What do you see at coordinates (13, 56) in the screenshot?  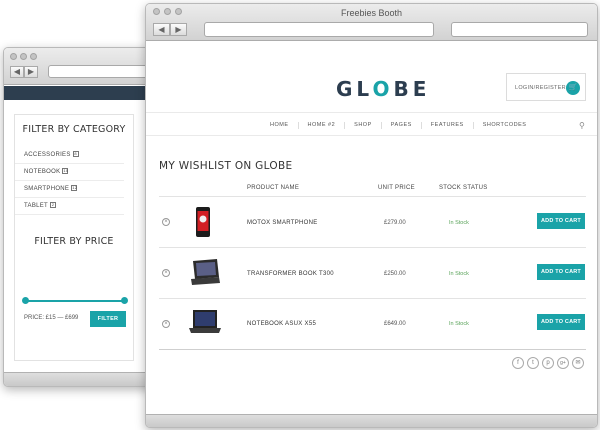 I see `close-window-icon` at bounding box center [13, 56].